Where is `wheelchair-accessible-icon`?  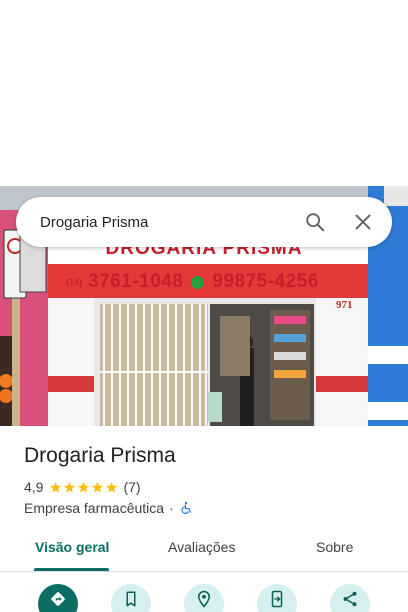
wheelchair-accessible-icon is located at coordinates (186, 507).